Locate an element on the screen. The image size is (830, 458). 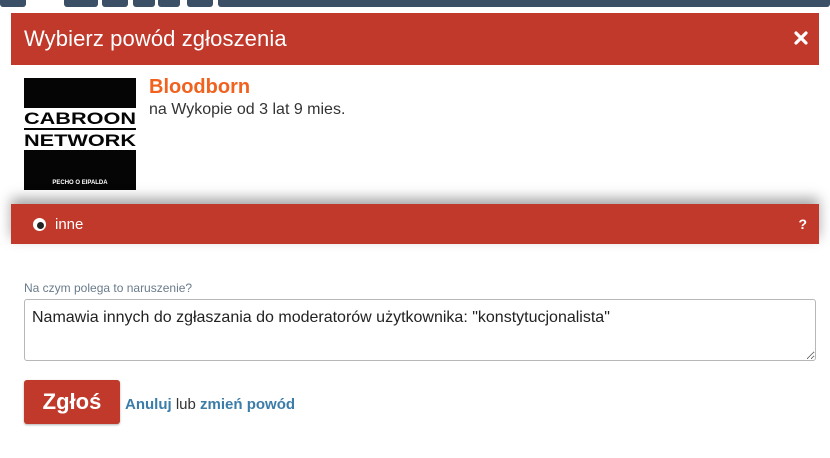
username: Bloodborn is located at coordinates (199, 87).